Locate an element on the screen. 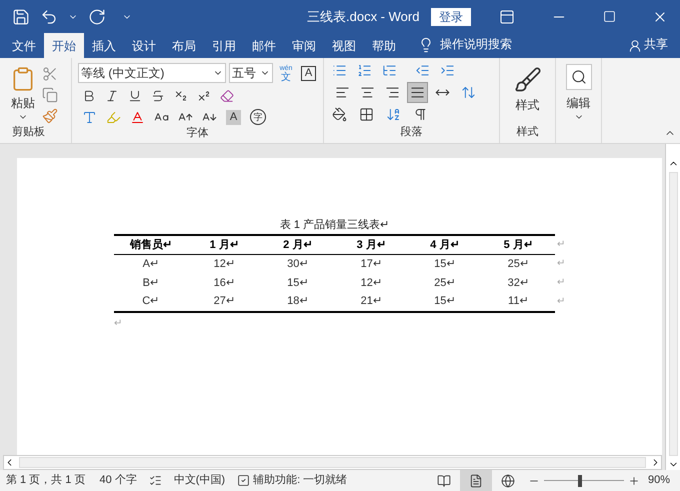 This screenshot has height=491, width=680. ribbon-tab: 视图 is located at coordinates (344, 45).